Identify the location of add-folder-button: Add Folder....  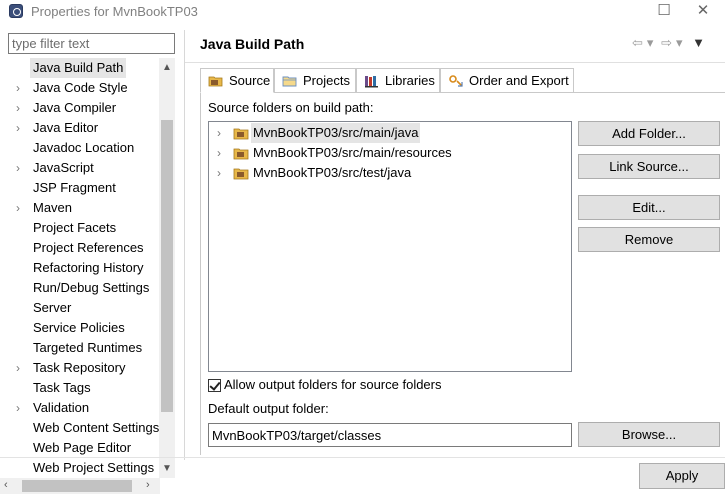
(649, 133).